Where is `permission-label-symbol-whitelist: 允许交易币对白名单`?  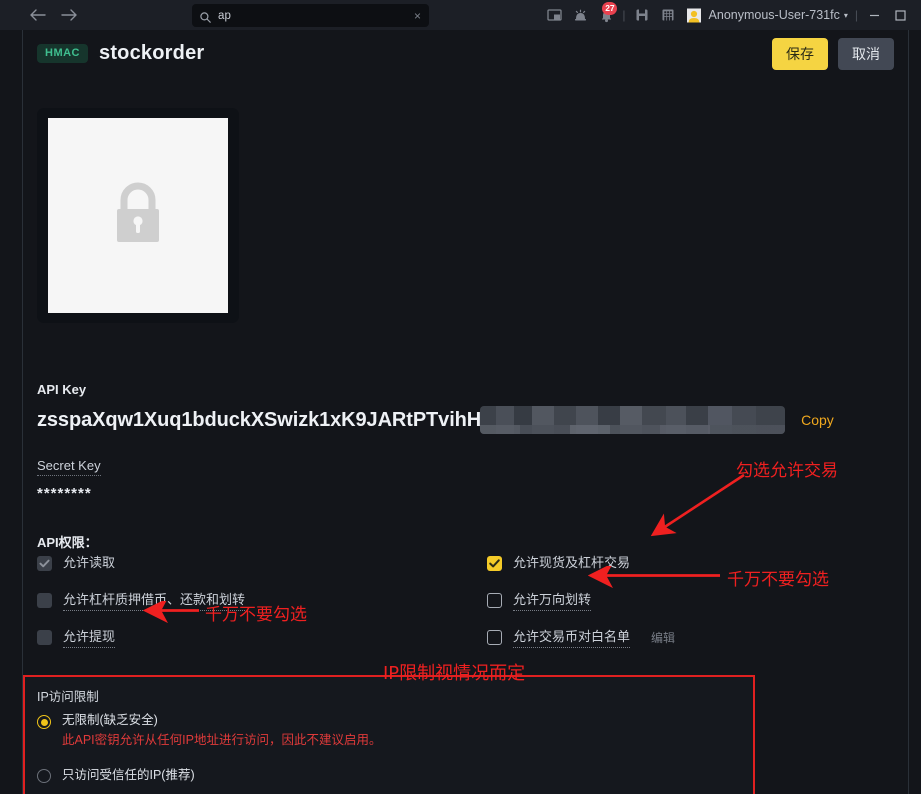
permission-label-symbol-whitelist: 允许交易币对白名单 is located at coordinates (572, 638).